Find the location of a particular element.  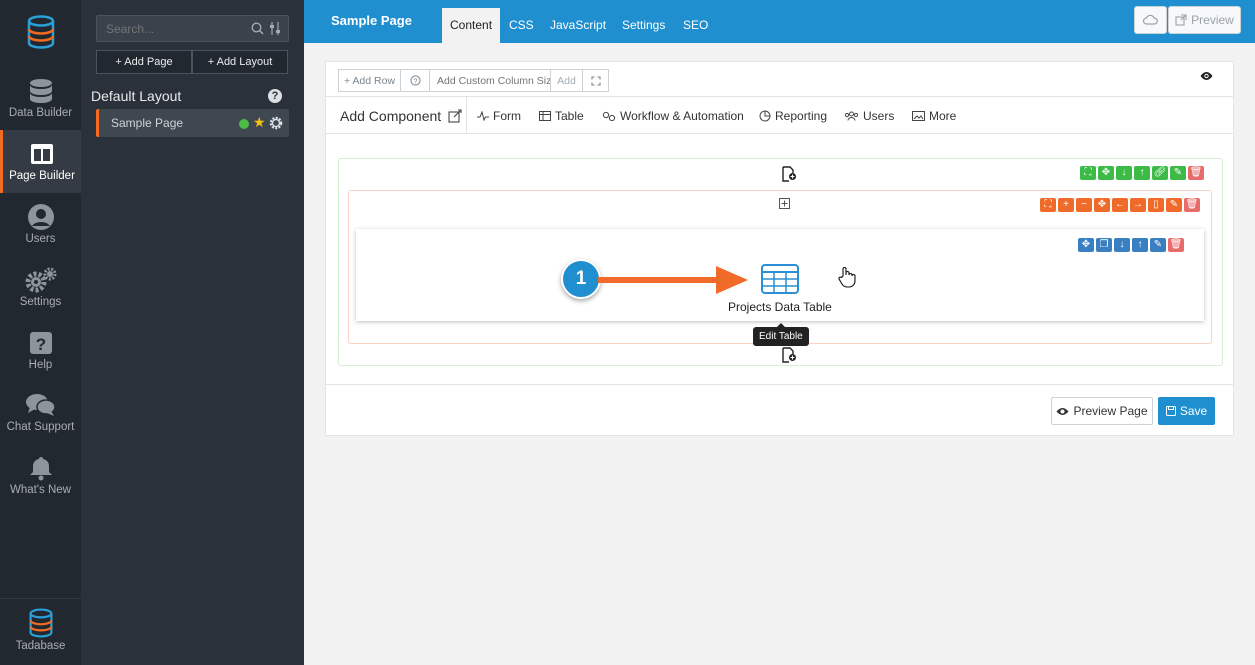

link-icon: 🔗︎ is located at coordinates (1160, 173).